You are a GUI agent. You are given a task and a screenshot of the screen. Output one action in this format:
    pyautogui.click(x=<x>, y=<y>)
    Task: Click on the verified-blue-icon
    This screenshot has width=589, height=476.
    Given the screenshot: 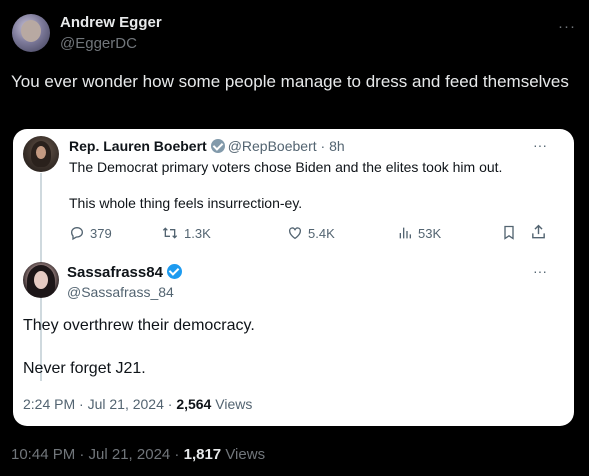 What is the action you would take?
    pyautogui.click(x=174, y=271)
    